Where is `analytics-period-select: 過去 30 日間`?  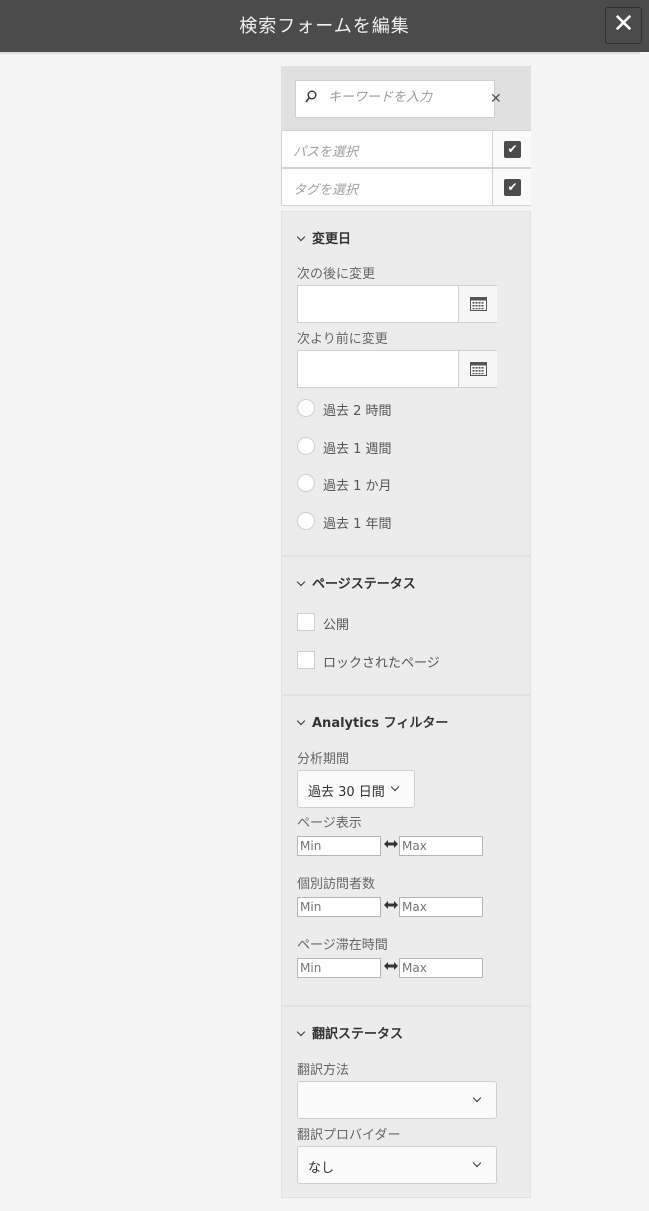
analytics-period-select: 過去 30 日間 is located at coordinates (356, 789).